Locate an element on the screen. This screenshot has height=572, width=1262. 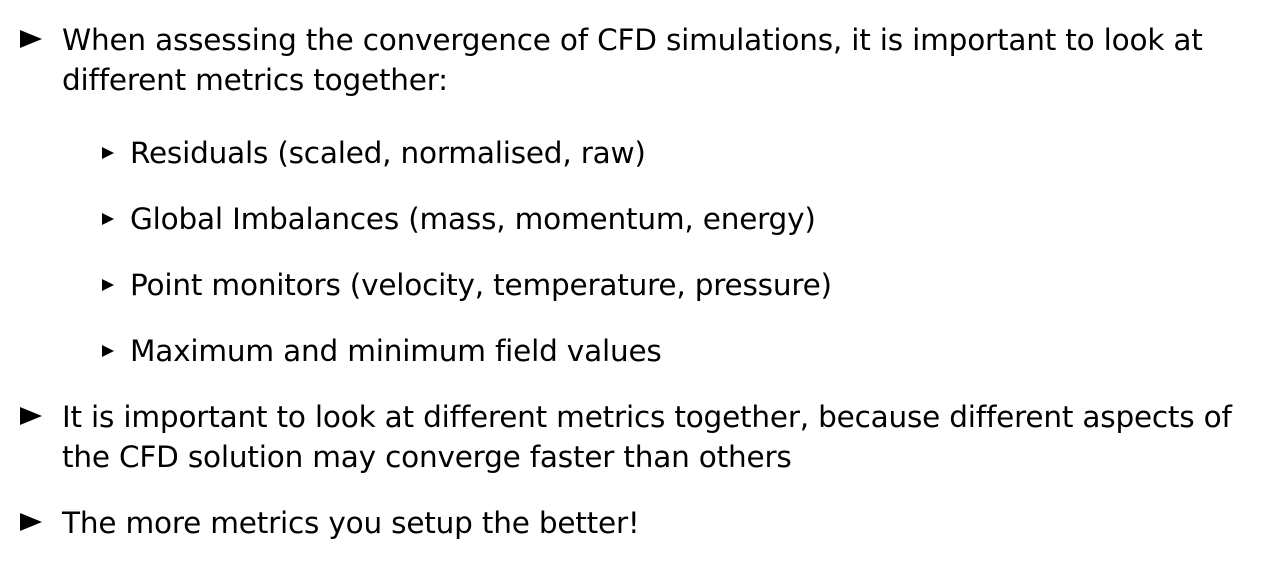
bullet-item: The more metrics you setup the better! is located at coordinates (630, 523).